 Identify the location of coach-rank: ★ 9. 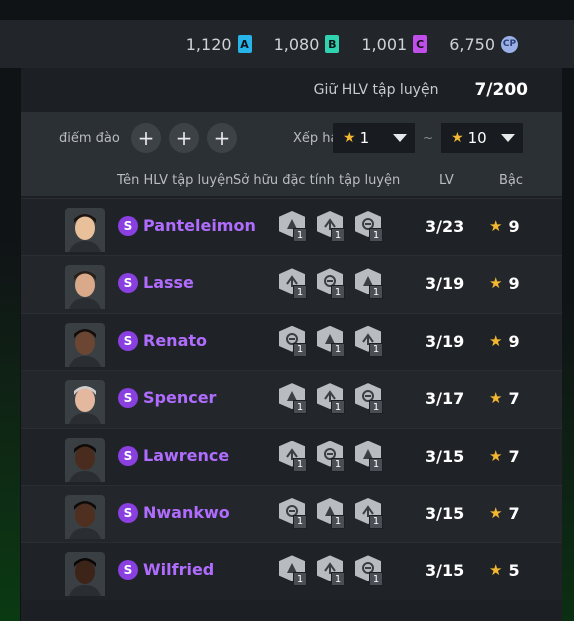
(504, 284).